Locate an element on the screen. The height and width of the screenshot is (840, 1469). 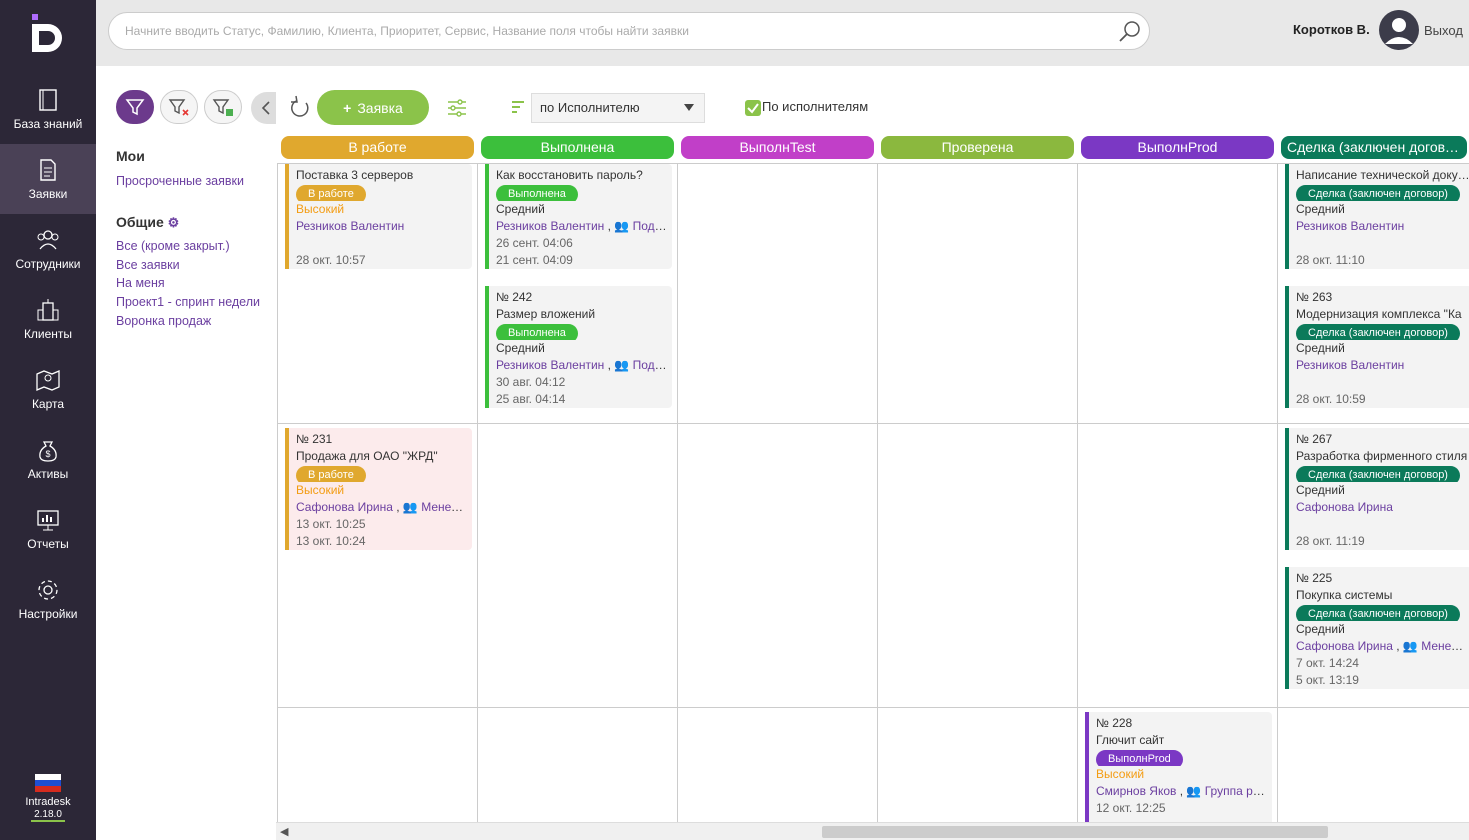
save-filter-button is located at coordinates (223, 107).